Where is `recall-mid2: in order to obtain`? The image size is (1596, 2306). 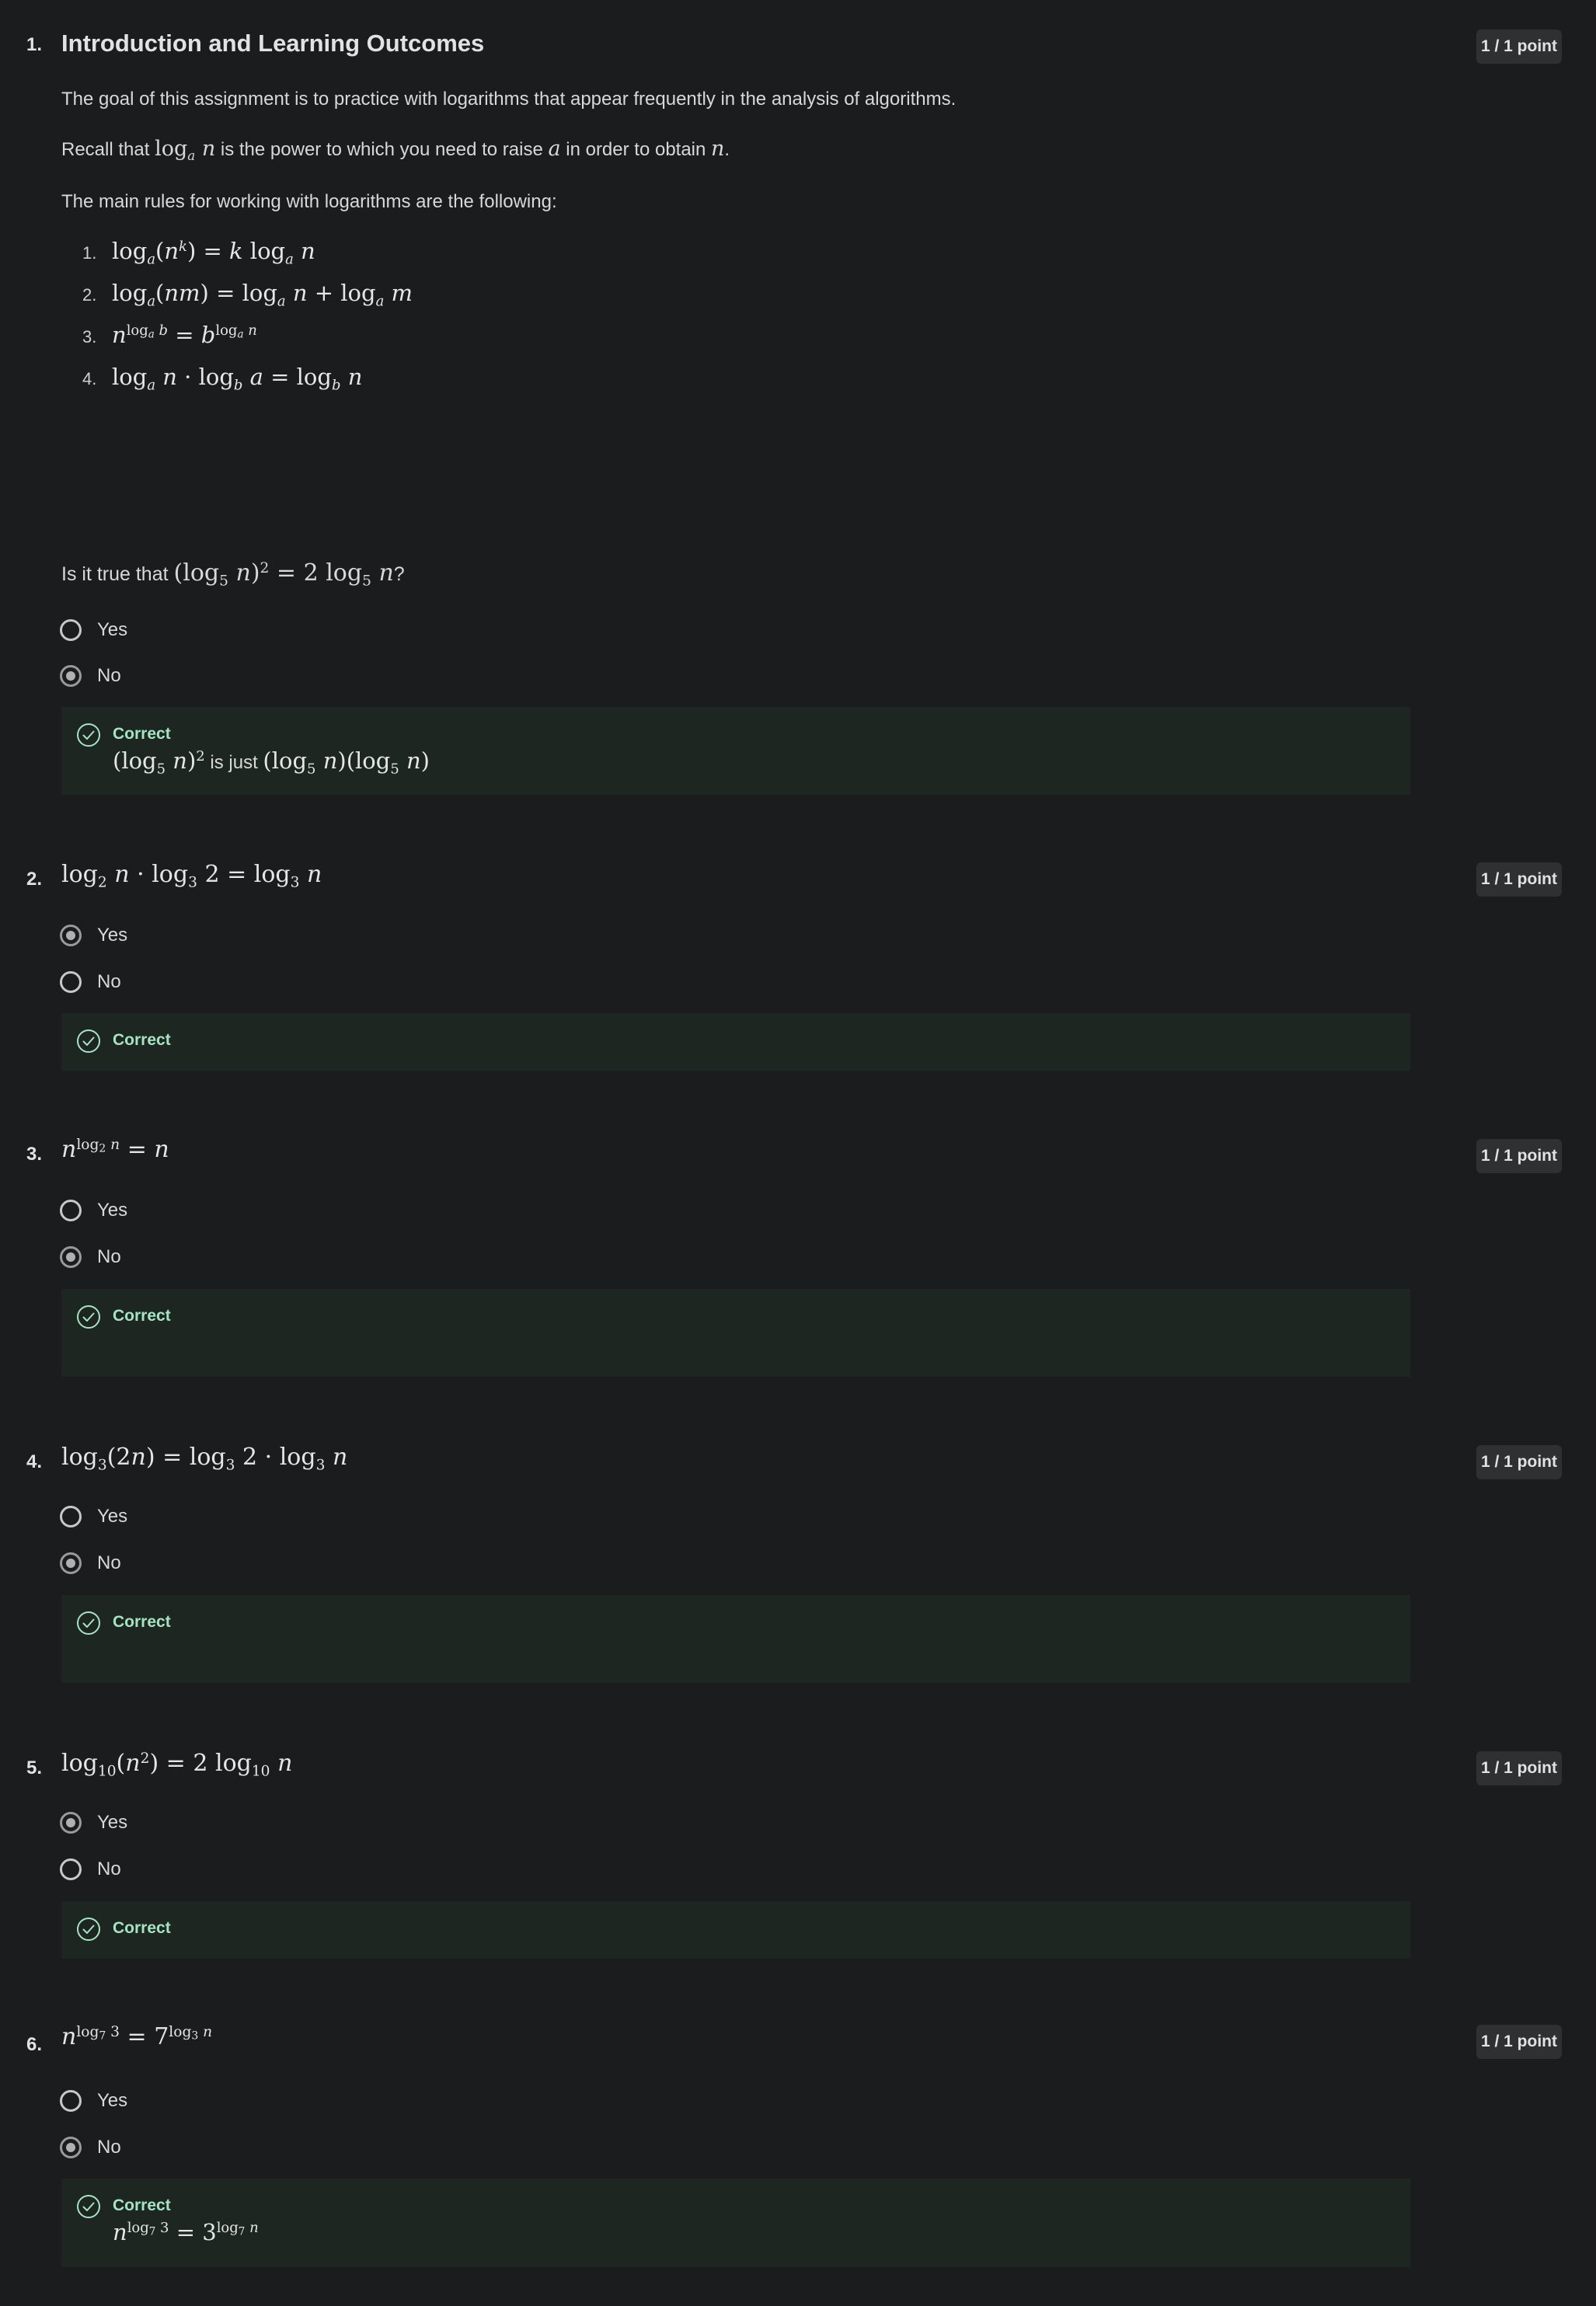 recall-mid2: in order to obtain is located at coordinates (636, 149).